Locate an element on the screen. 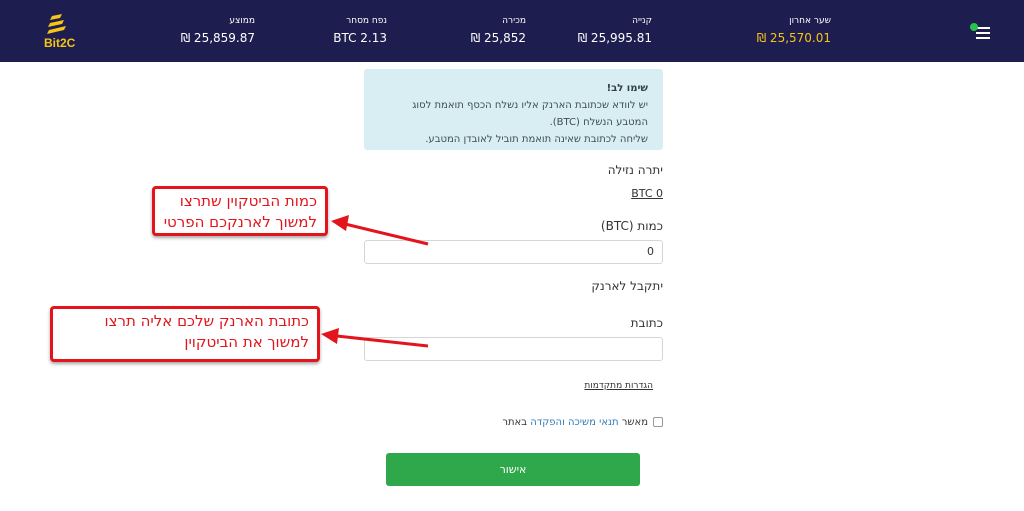 The height and width of the screenshot is (511, 1024). notice-title: שימו לב! is located at coordinates (627, 88).